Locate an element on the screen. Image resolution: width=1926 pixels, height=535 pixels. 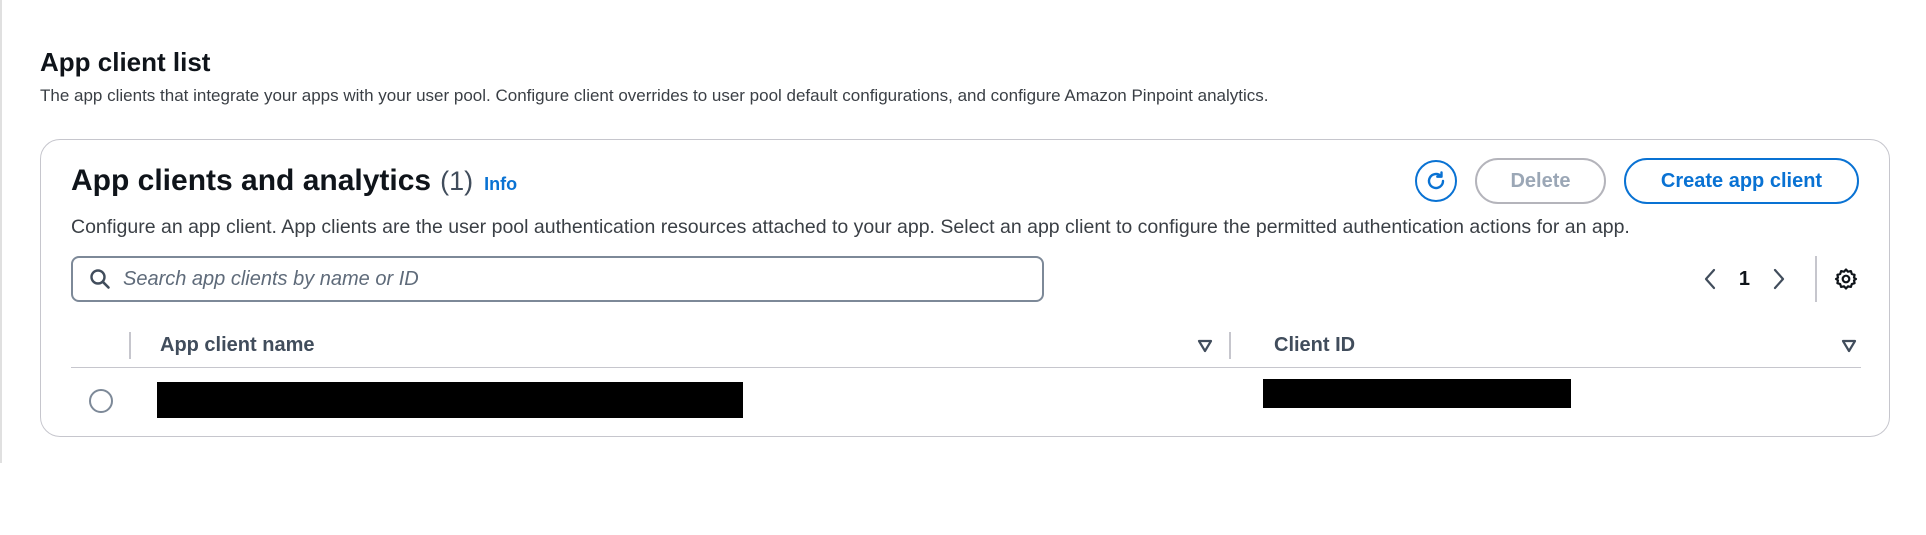
chevron-left-icon is located at coordinates (1710, 279).